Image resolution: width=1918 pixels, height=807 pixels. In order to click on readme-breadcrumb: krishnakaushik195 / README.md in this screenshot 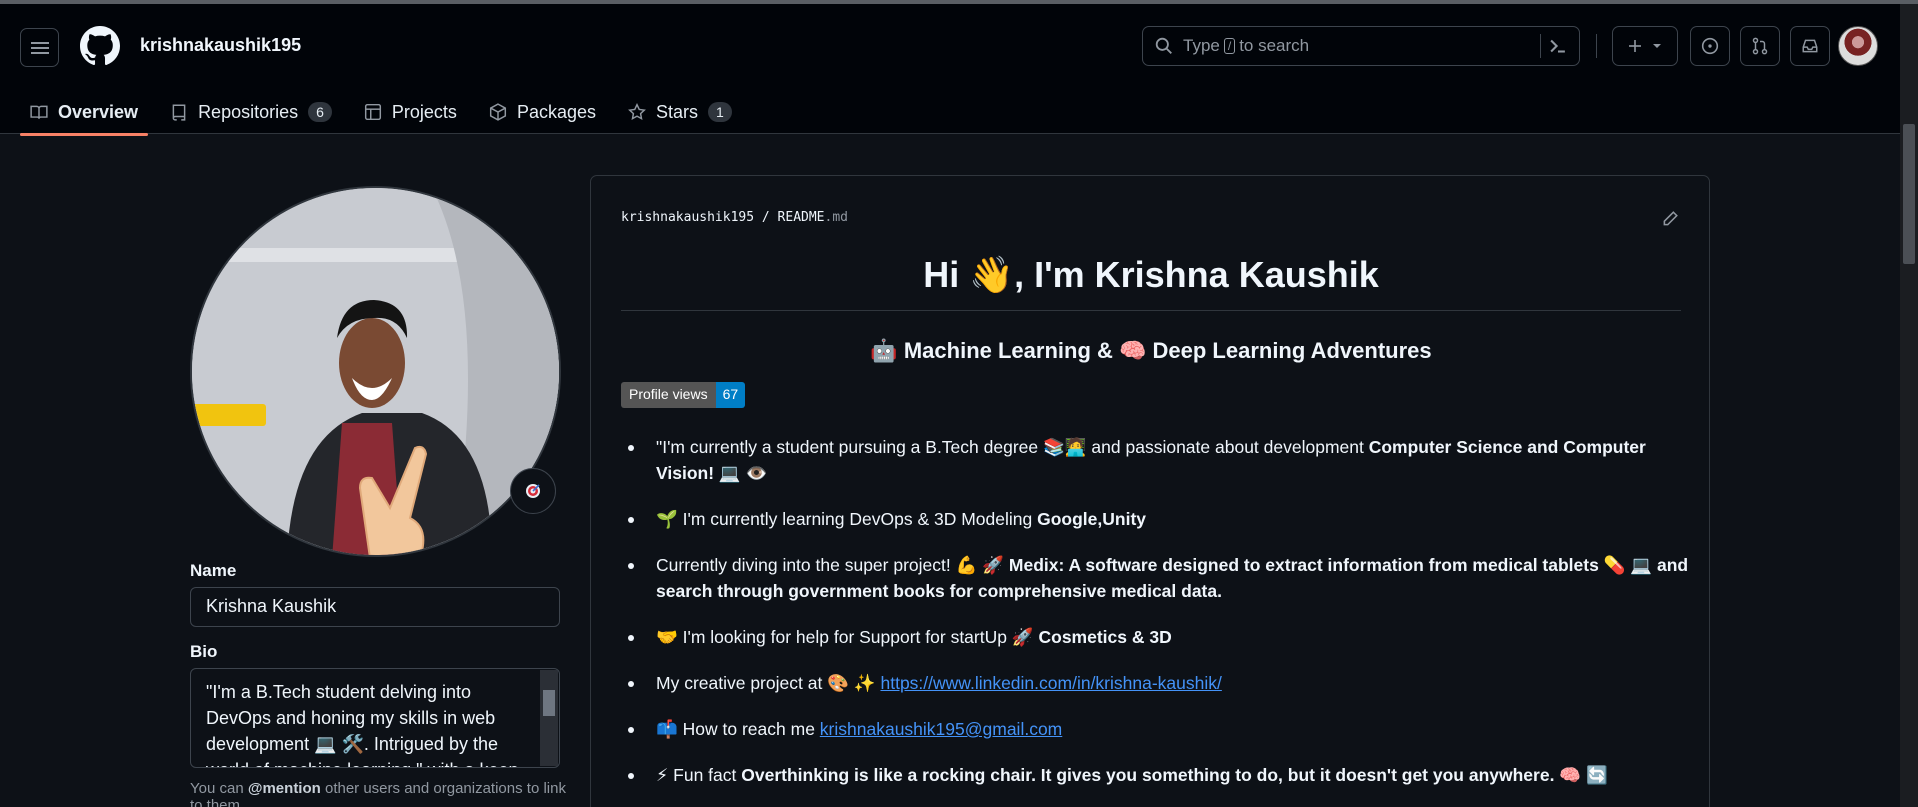, I will do `click(734, 217)`.